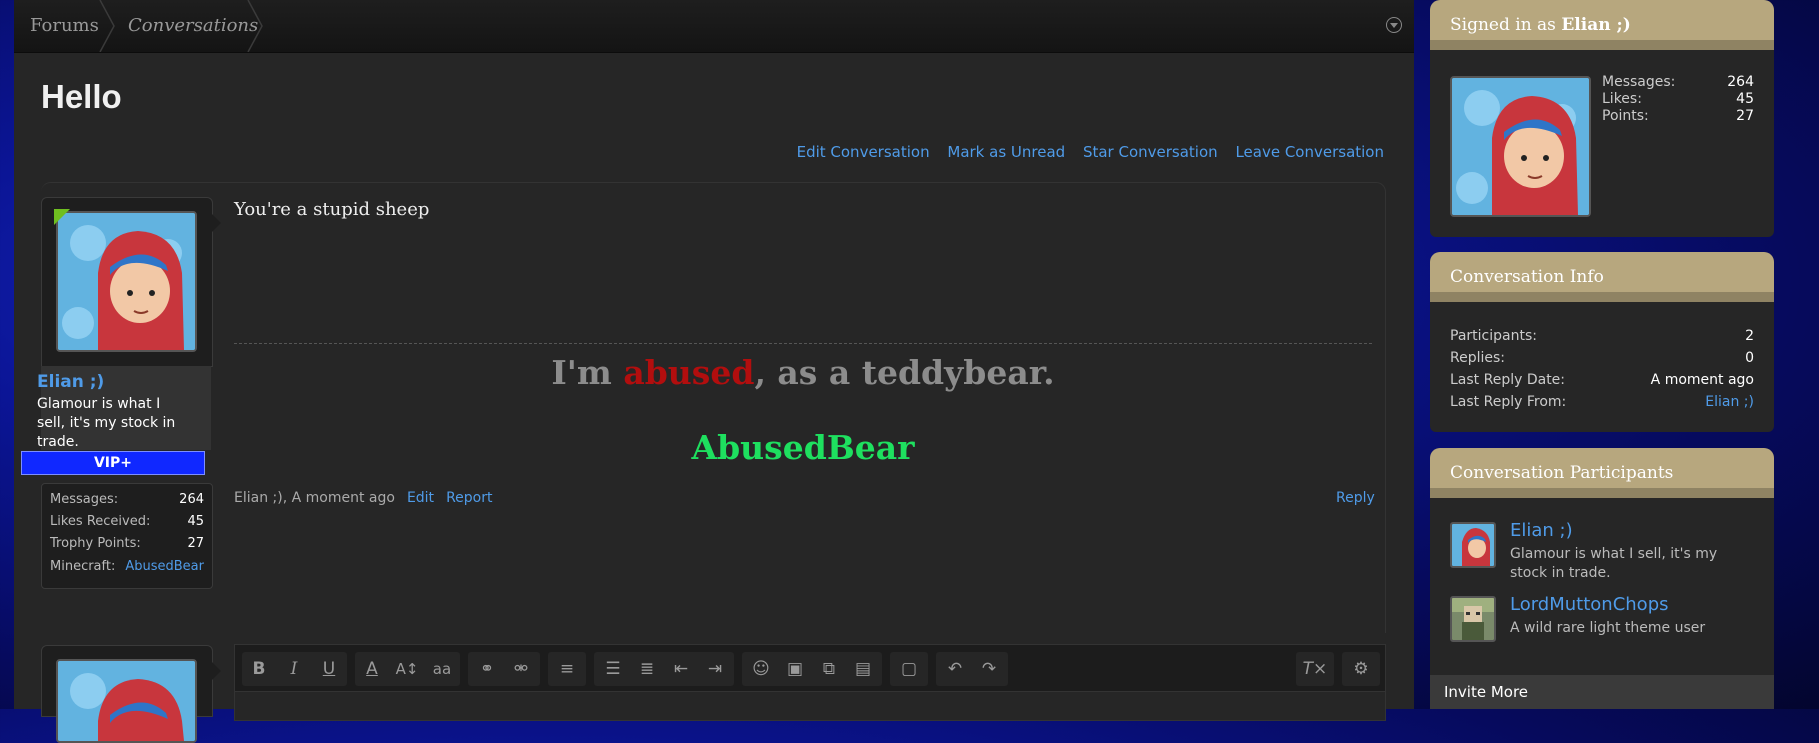  Describe the element at coordinates (1602, 473) in the screenshot. I see `participants-header: Conversation Participants` at that location.